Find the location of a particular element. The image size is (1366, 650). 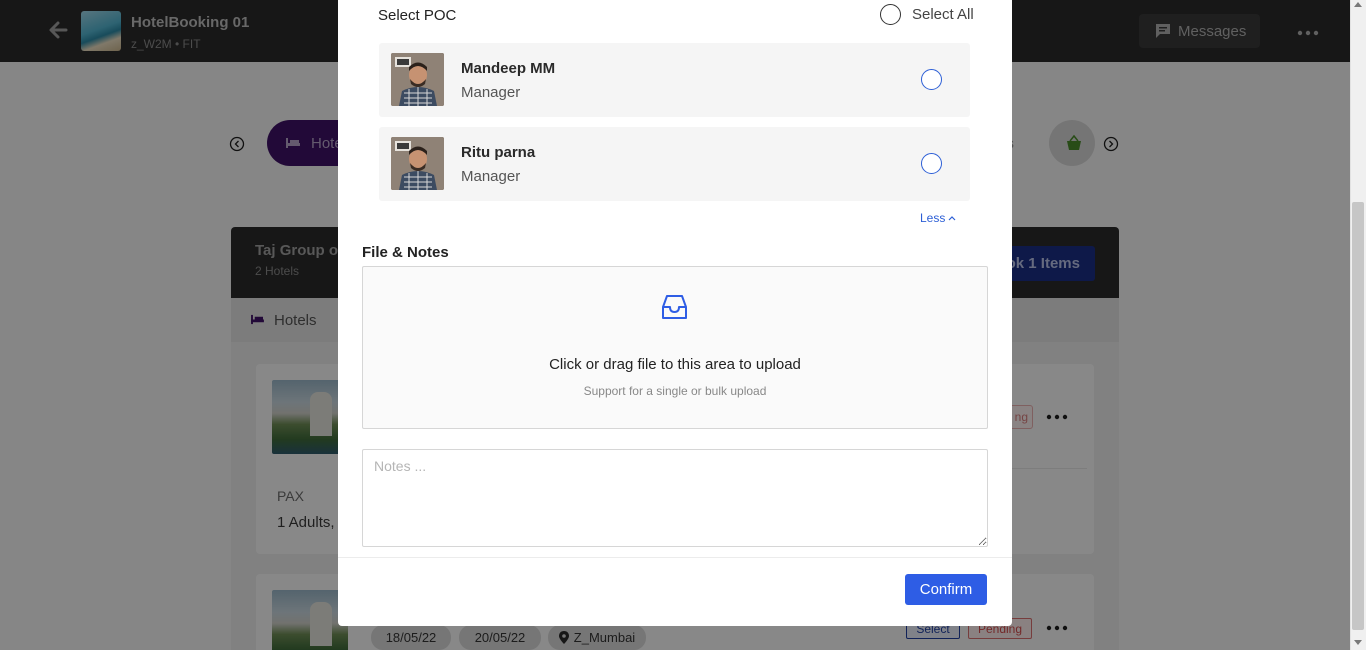

file-upload-dropzone is located at coordinates (675, 347).